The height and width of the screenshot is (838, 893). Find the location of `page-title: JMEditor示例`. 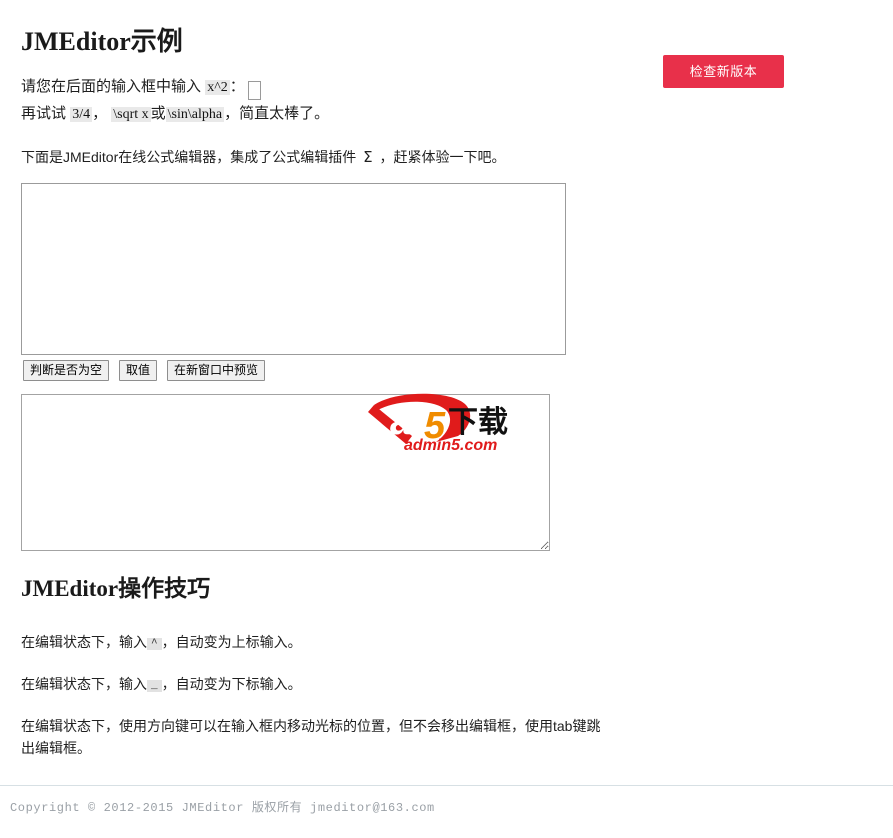

page-title: JMEditor示例 is located at coordinates (102, 41).